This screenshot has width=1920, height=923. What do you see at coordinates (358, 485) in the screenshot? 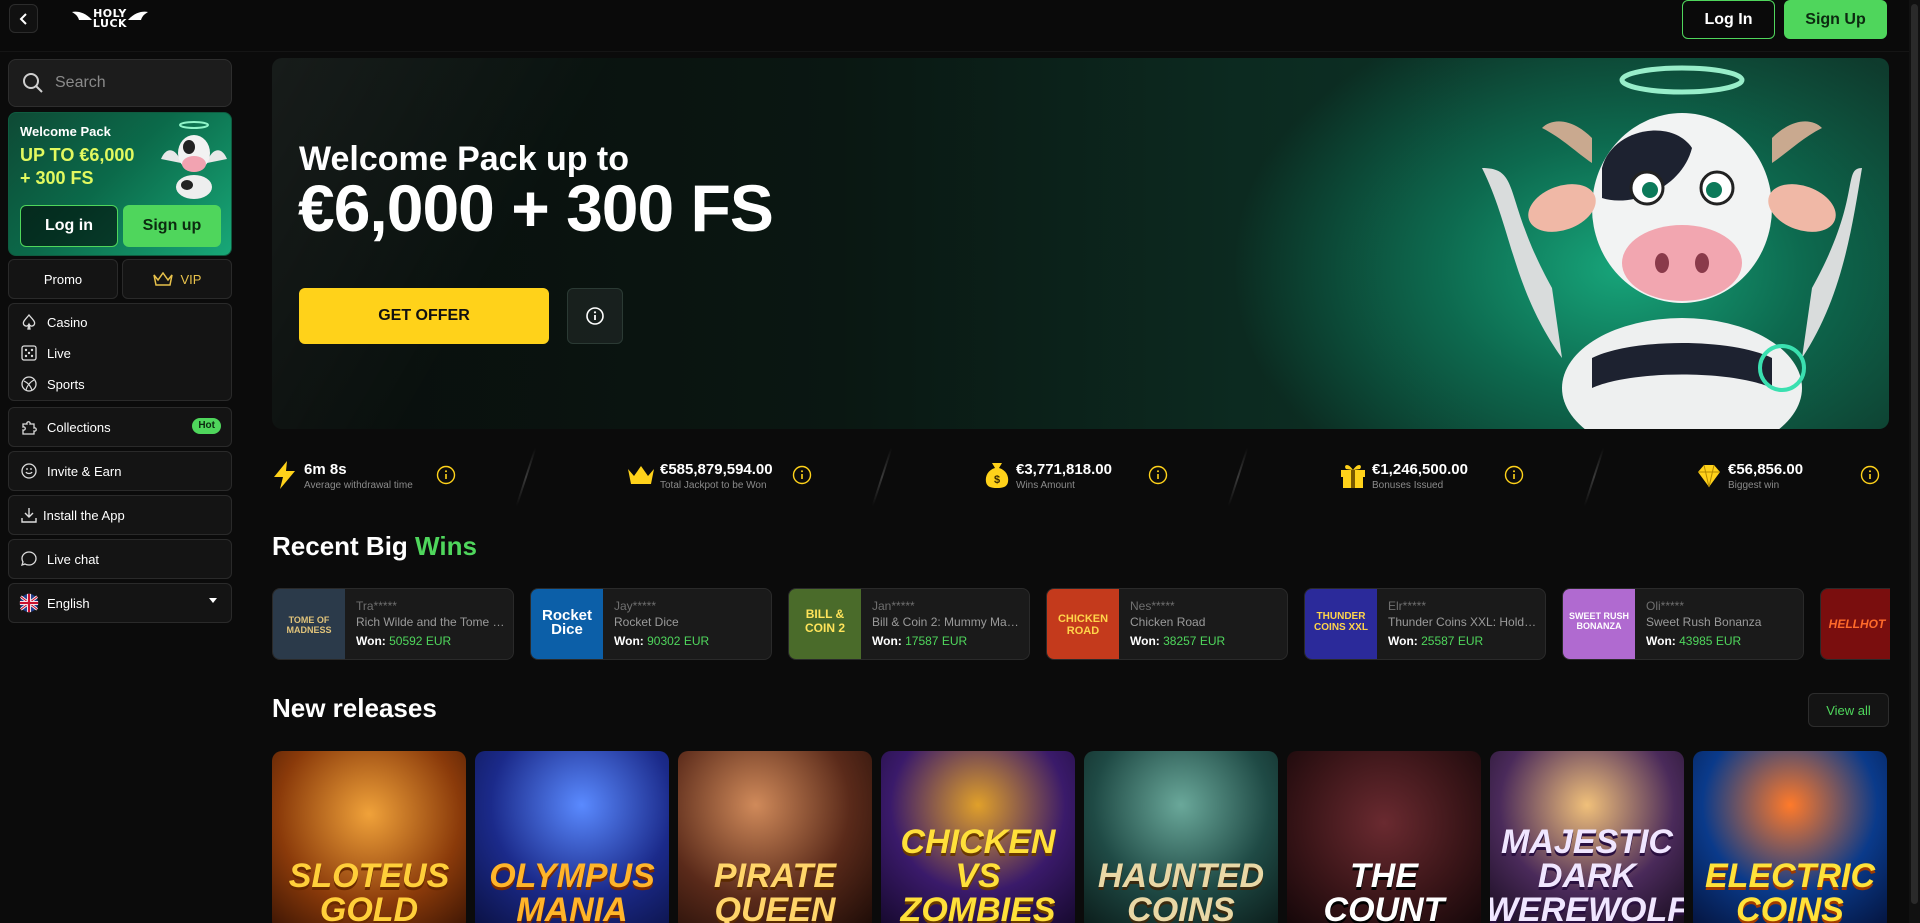
I see `stat-label: Average withdrawal time` at bounding box center [358, 485].